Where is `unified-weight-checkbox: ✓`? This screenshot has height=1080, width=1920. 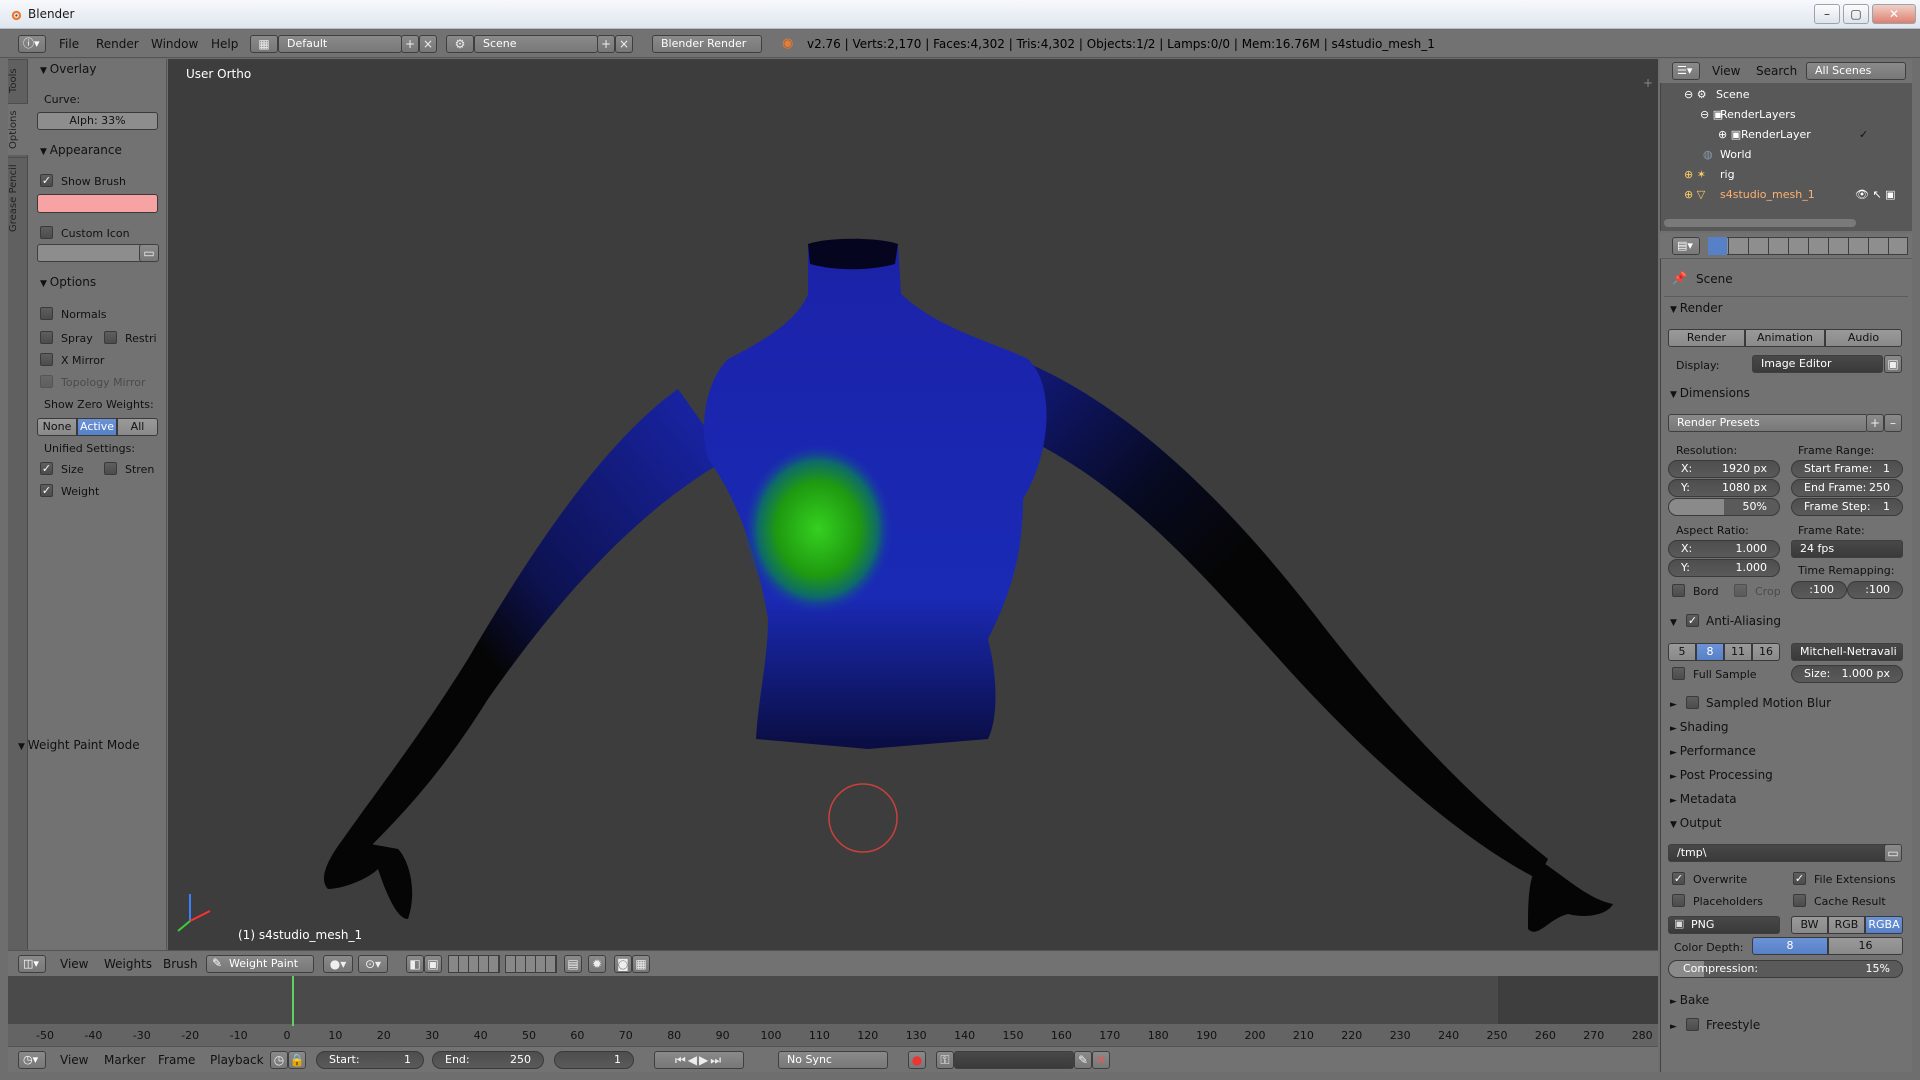 unified-weight-checkbox: ✓ is located at coordinates (46, 490).